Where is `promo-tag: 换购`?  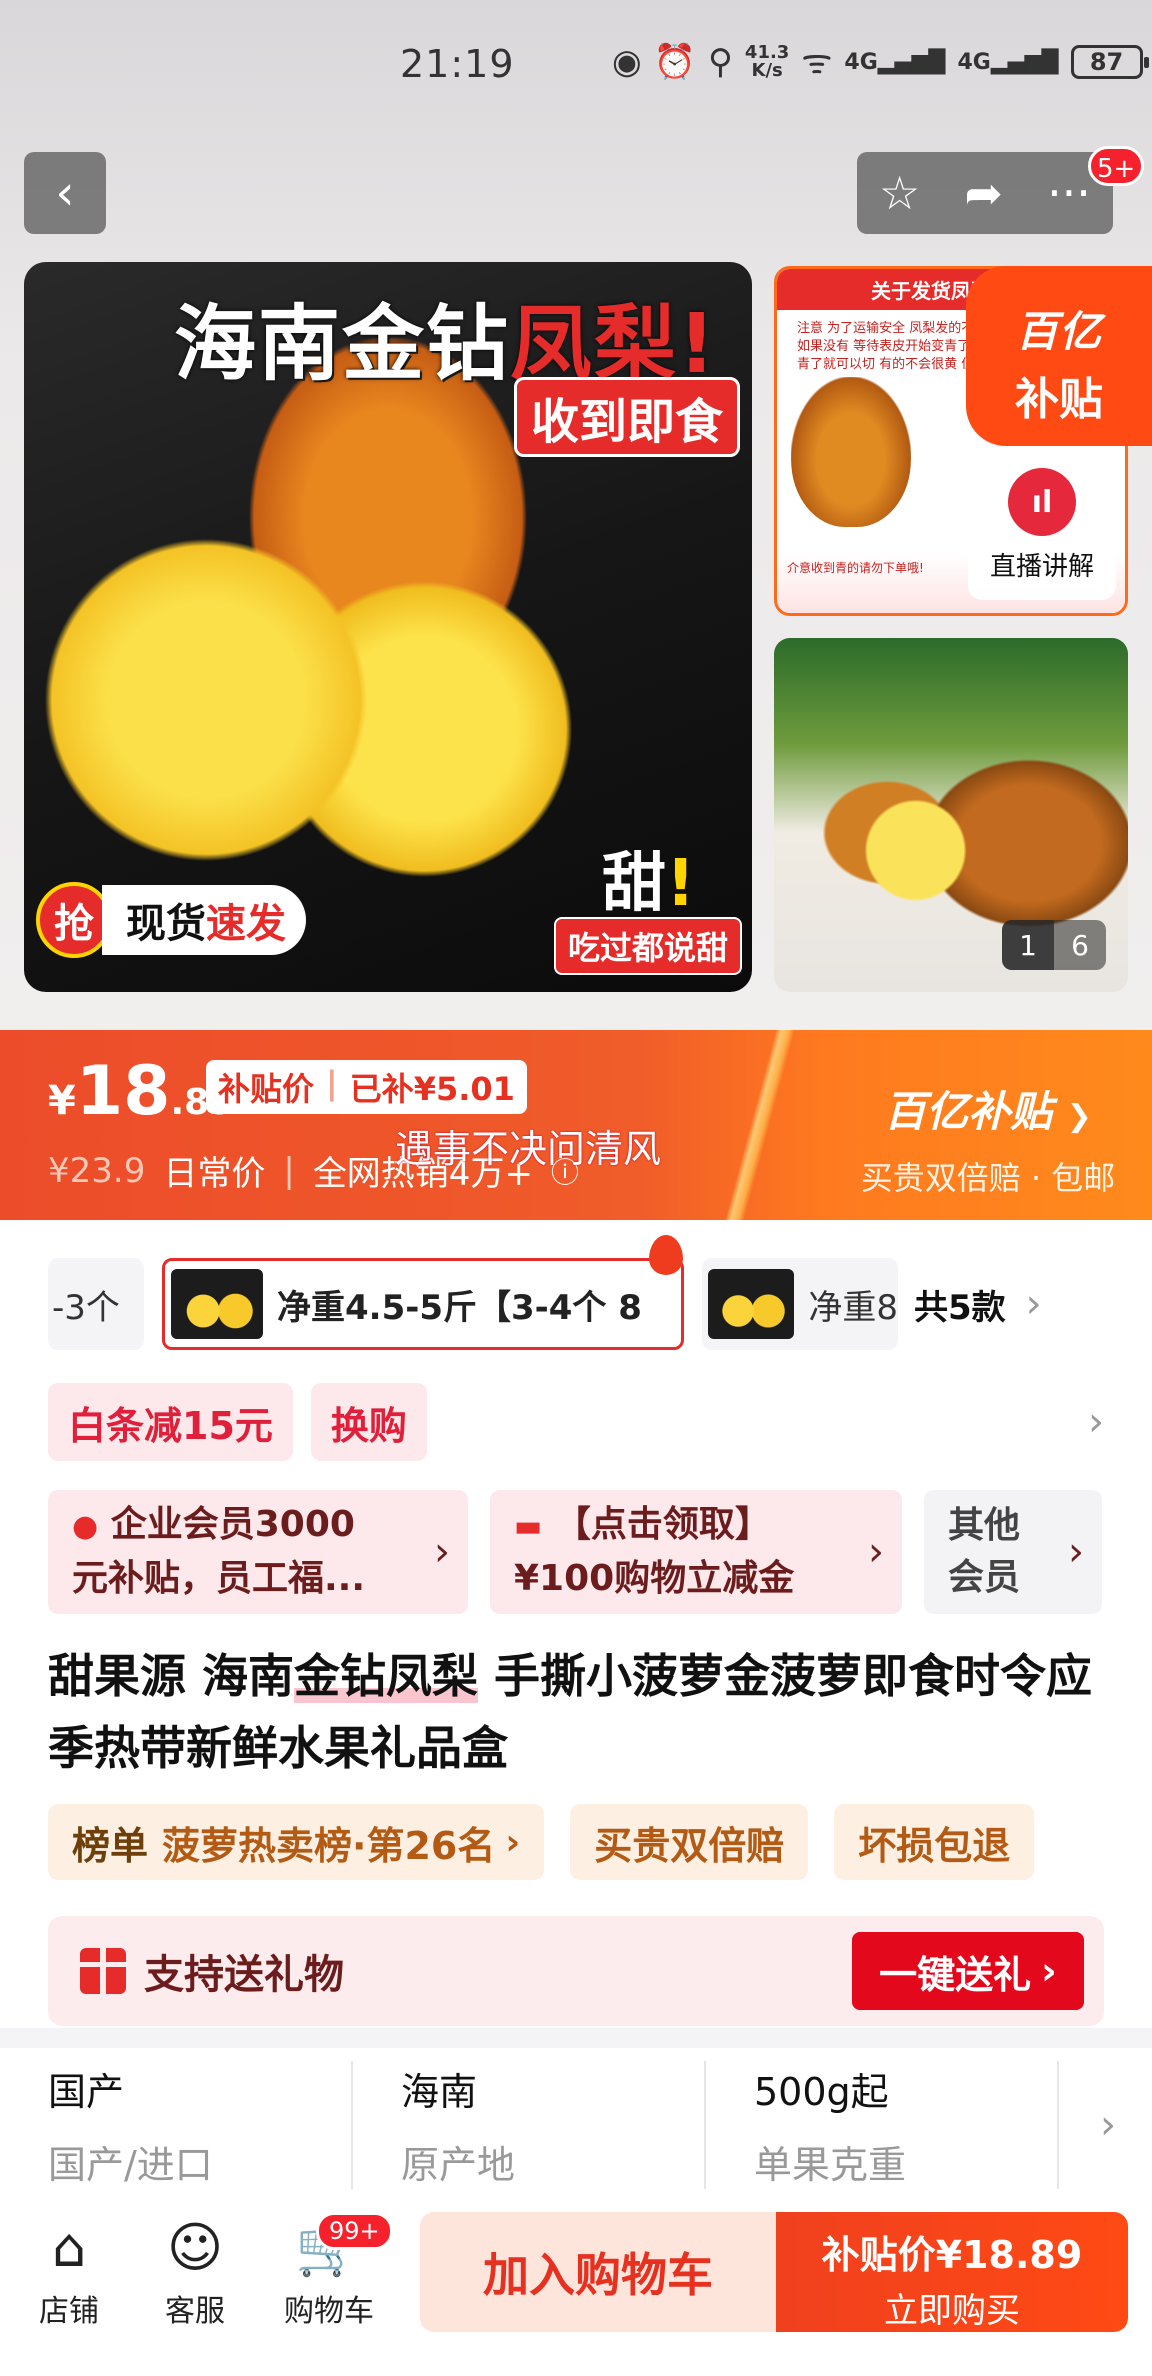
promo-tag: 换购 is located at coordinates (368, 1422).